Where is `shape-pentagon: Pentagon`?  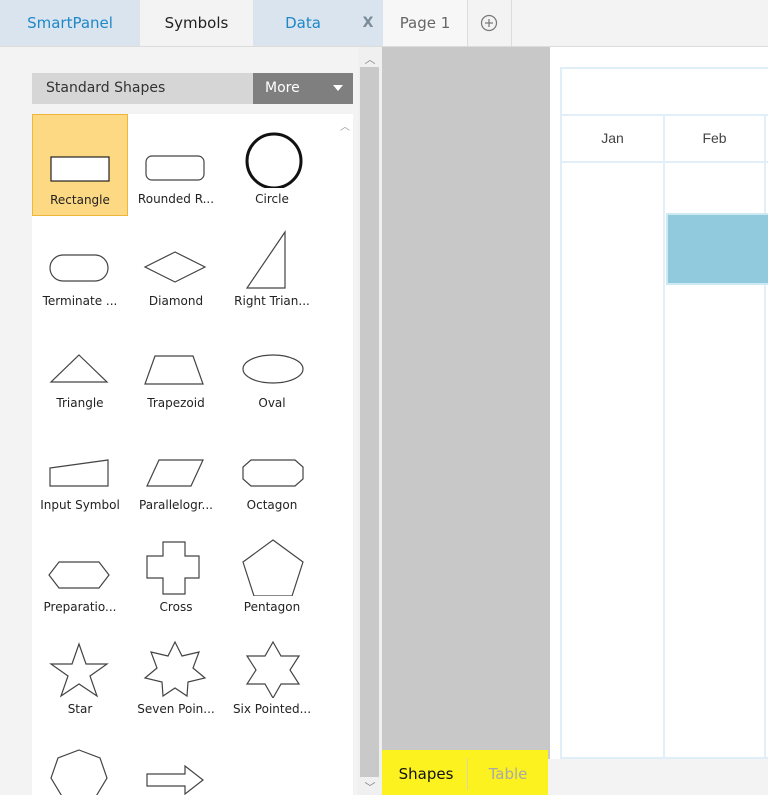 shape-pentagon: Pentagon is located at coordinates (272, 573).